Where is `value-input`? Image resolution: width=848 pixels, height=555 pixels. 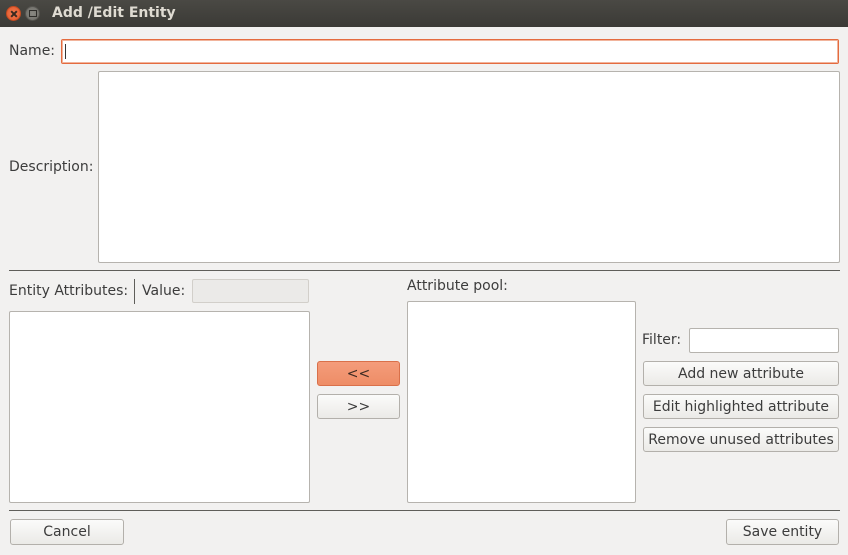
value-input is located at coordinates (250, 291).